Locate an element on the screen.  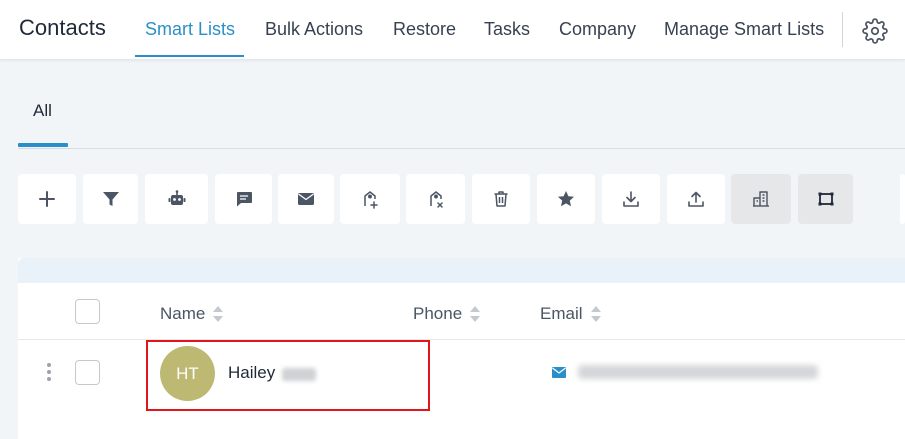
add-tag-button is located at coordinates (370, 199).